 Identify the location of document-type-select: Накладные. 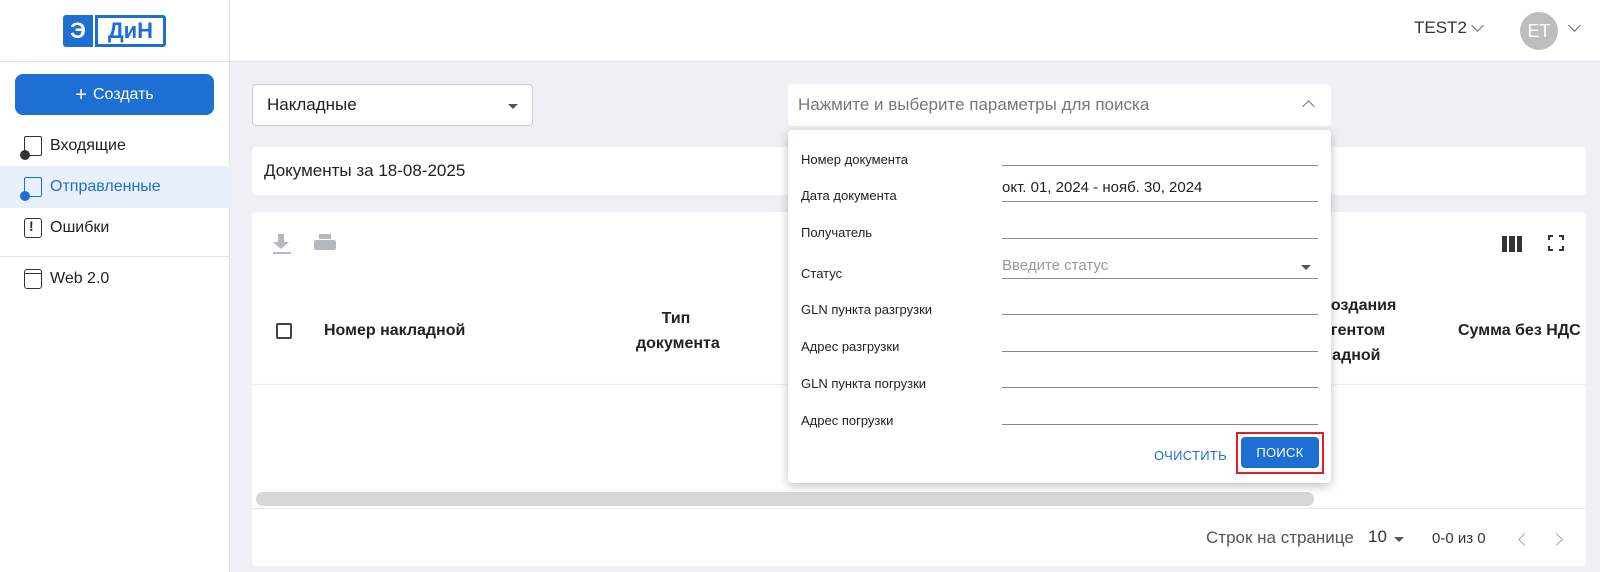
(392, 105).